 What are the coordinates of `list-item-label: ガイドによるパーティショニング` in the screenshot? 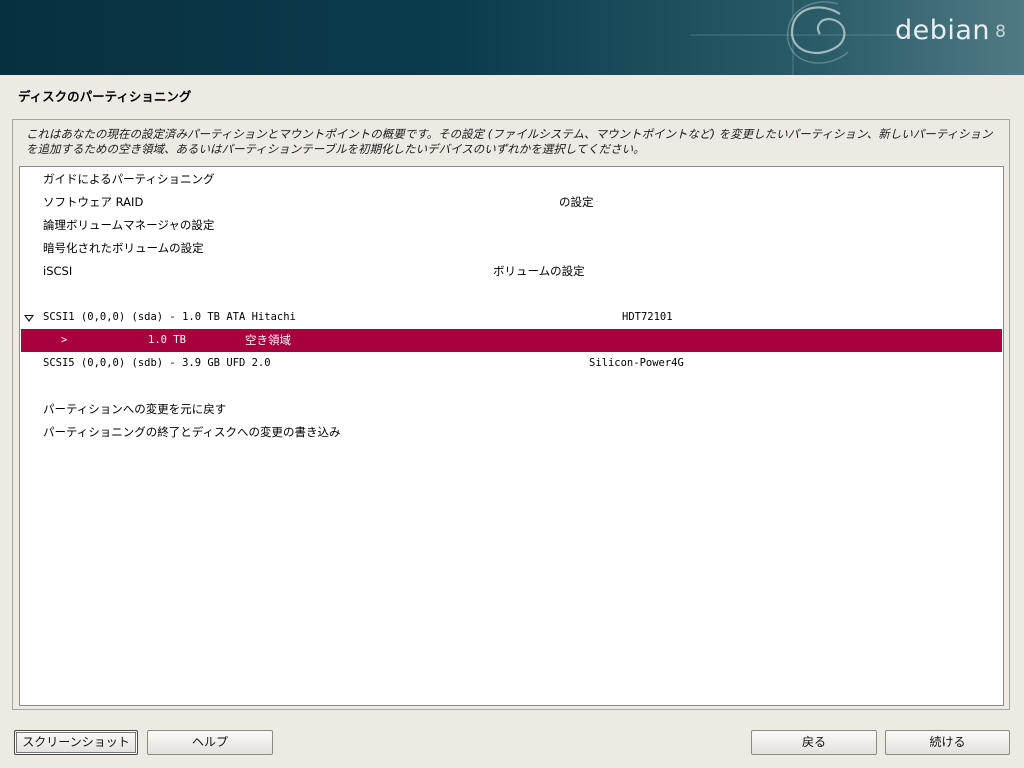 It's located at (129, 179).